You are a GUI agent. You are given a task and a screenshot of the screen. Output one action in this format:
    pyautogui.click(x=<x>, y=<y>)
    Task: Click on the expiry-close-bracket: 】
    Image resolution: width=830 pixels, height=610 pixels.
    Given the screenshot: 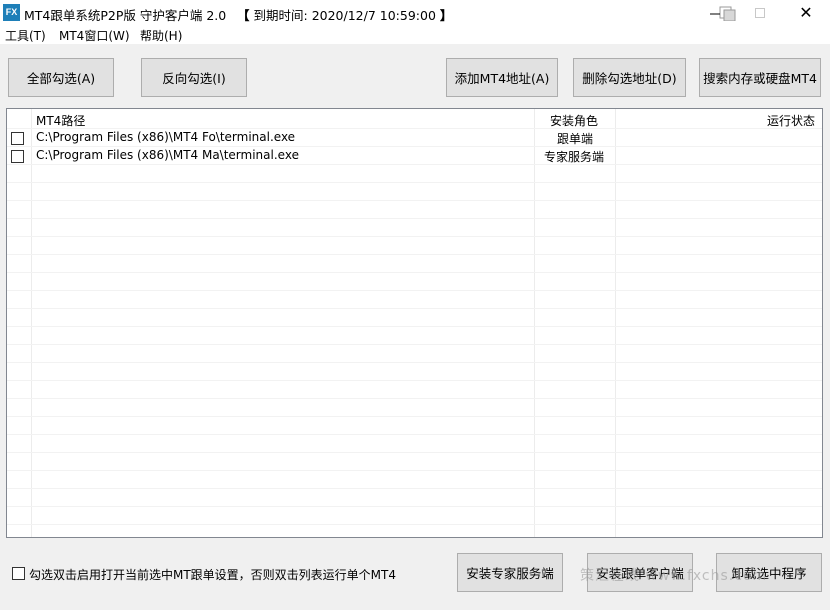 What is the action you would take?
    pyautogui.click(x=446, y=15)
    